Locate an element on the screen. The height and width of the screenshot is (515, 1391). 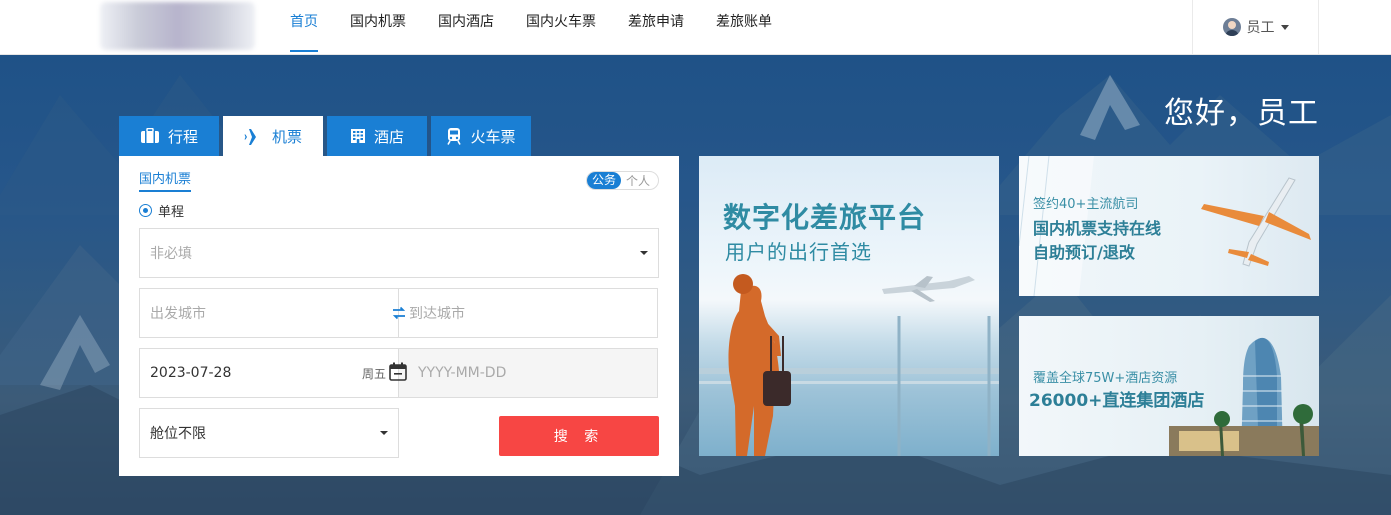
depart-date-value: 2023-07-28 is located at coordinates (191, 373).